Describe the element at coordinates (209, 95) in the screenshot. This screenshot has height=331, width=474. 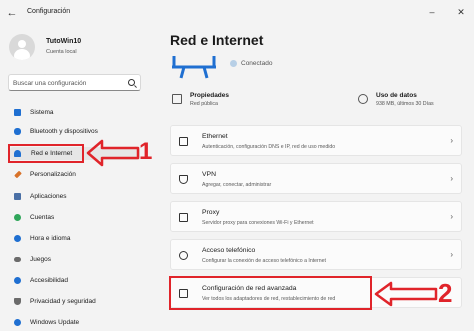
I see `properties-title: Propiedades` at that location.